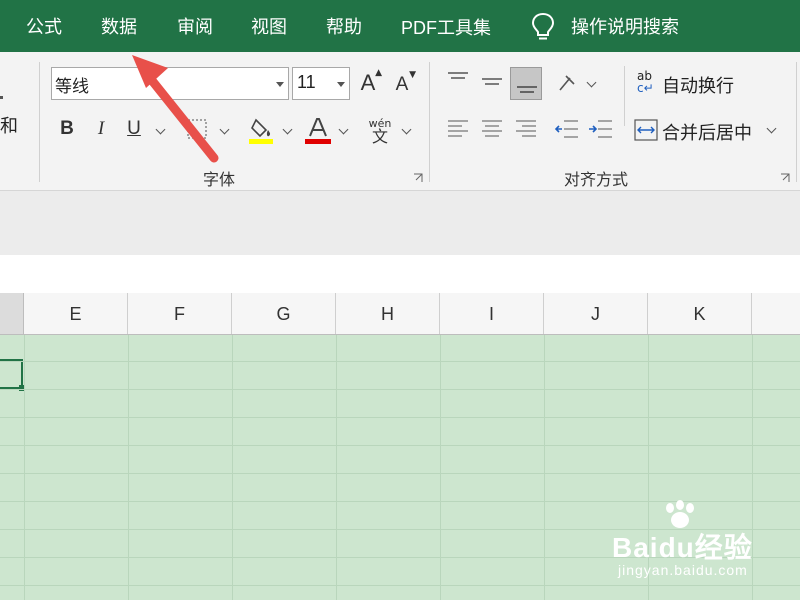  Describe the element at coordinates (195, 26) in the screenshot. I see `tab-review: 审阅` at that location.